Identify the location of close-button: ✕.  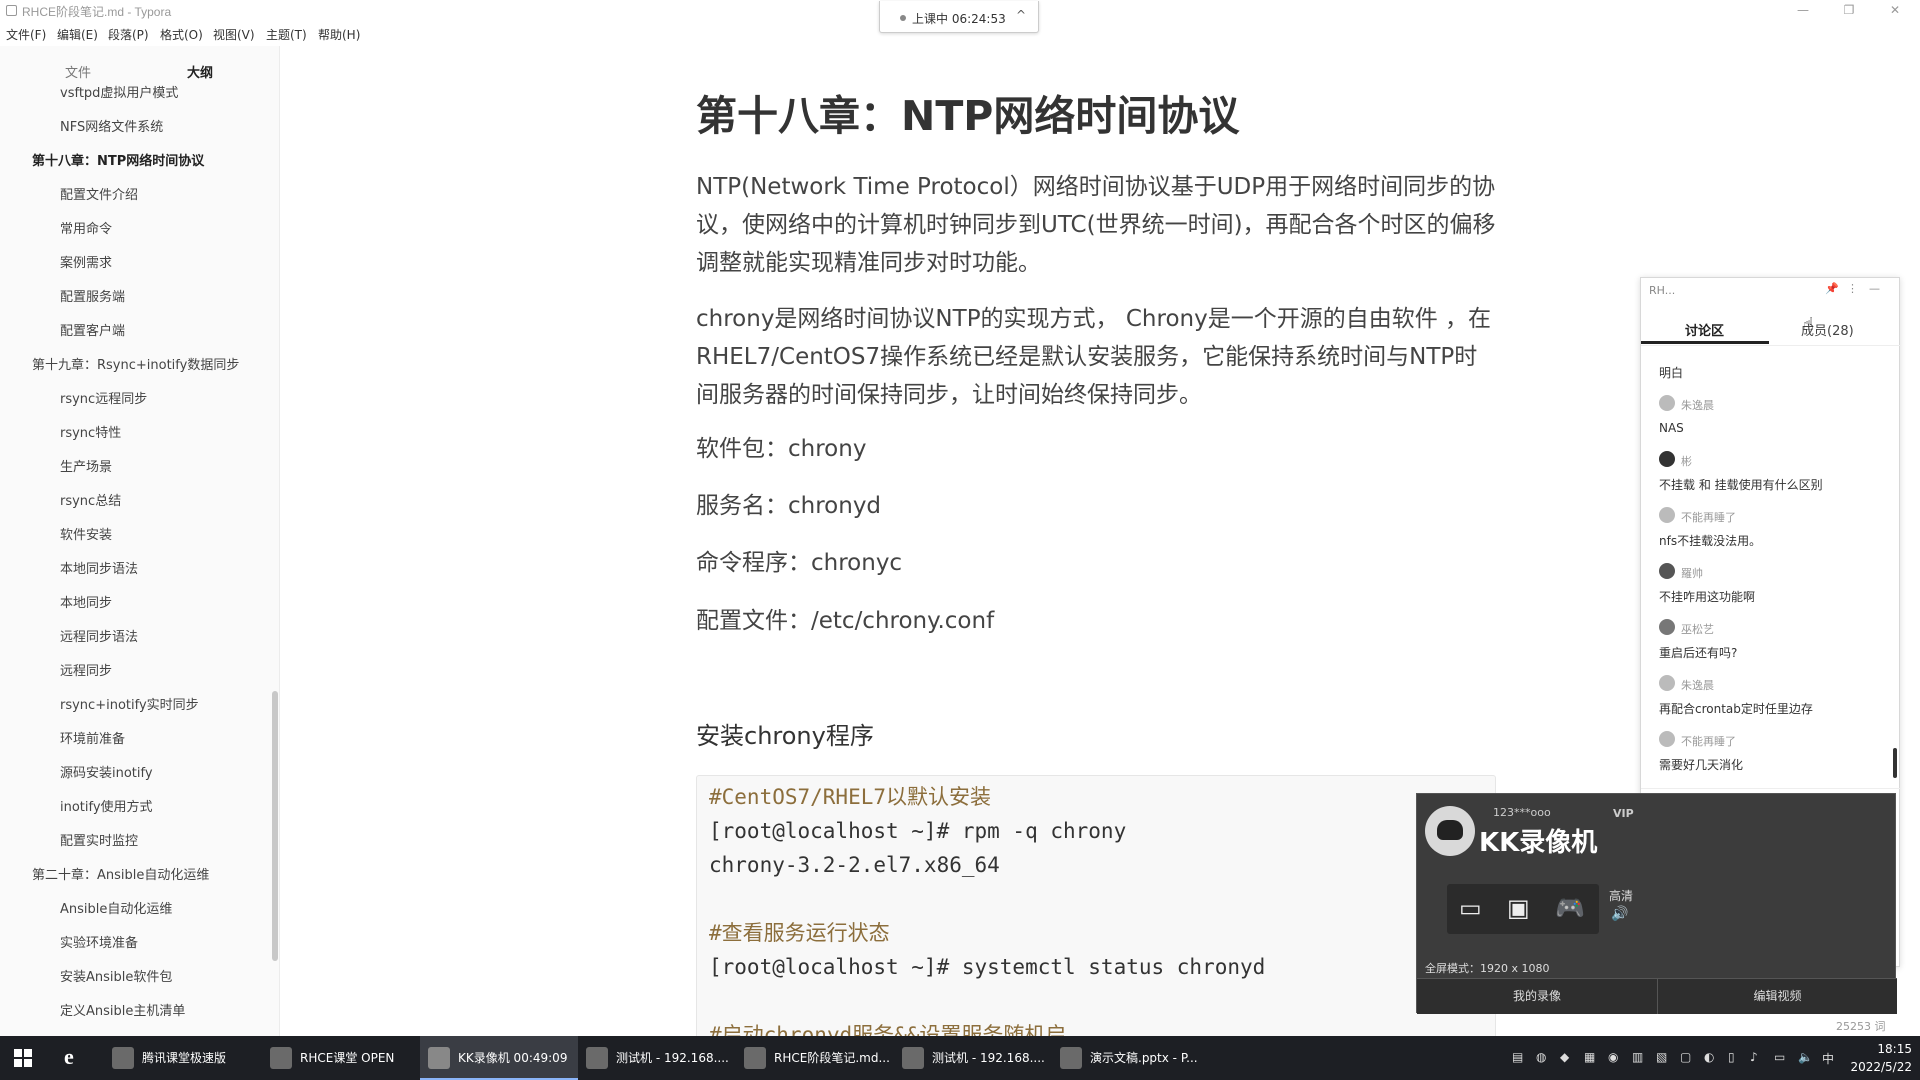
(1895, 11).